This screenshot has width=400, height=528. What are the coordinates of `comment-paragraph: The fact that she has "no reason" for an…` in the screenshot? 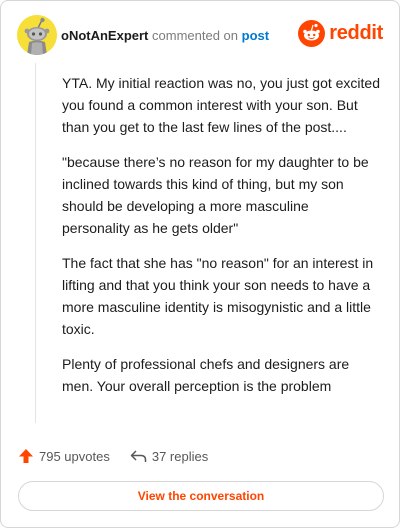 It's located at (218, 296).